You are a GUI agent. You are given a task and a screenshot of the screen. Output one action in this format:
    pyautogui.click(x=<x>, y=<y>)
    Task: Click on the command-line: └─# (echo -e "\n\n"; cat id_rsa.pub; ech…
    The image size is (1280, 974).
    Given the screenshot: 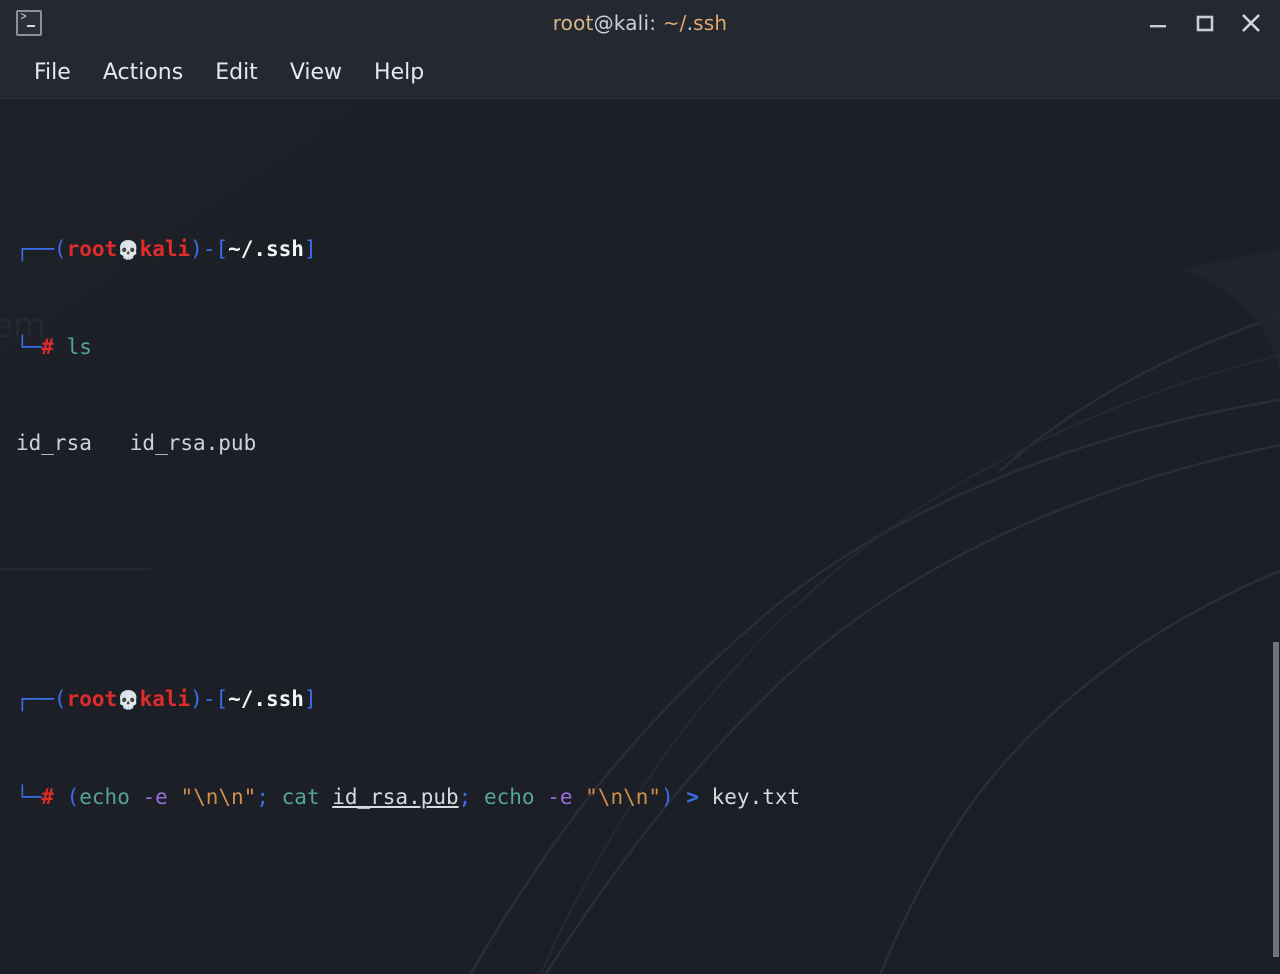 What is the action you would take?
    pyautogui.click(x=648, y=797)
    